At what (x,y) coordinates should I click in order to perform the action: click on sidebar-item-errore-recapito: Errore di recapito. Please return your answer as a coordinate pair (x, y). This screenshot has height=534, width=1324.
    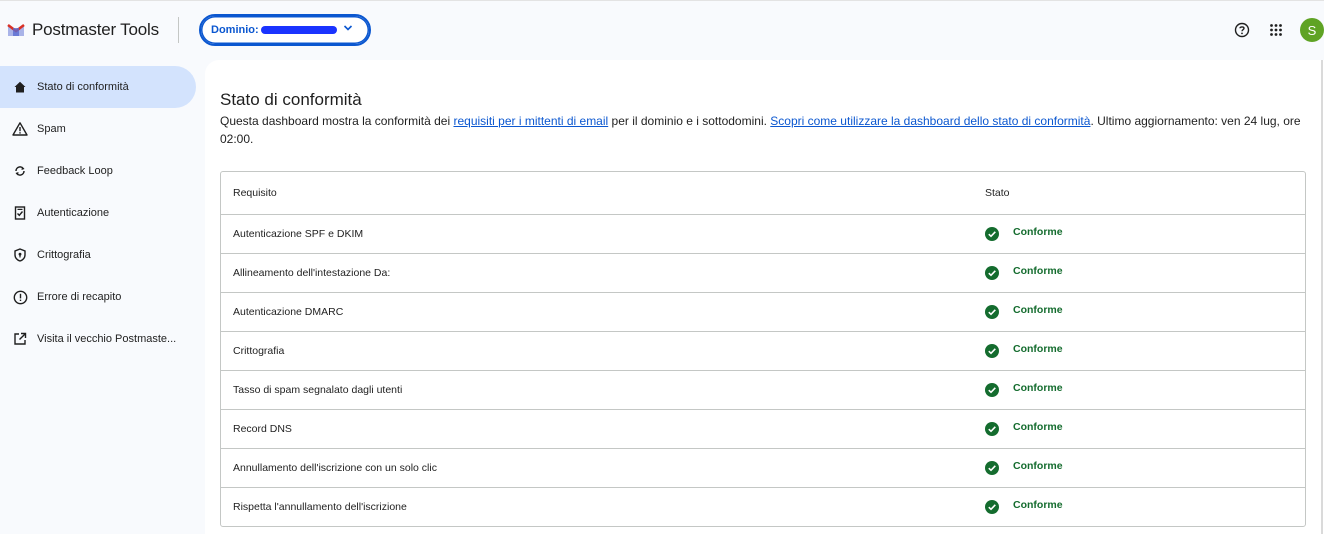
    Looking at the image, I should click on (98, 297).